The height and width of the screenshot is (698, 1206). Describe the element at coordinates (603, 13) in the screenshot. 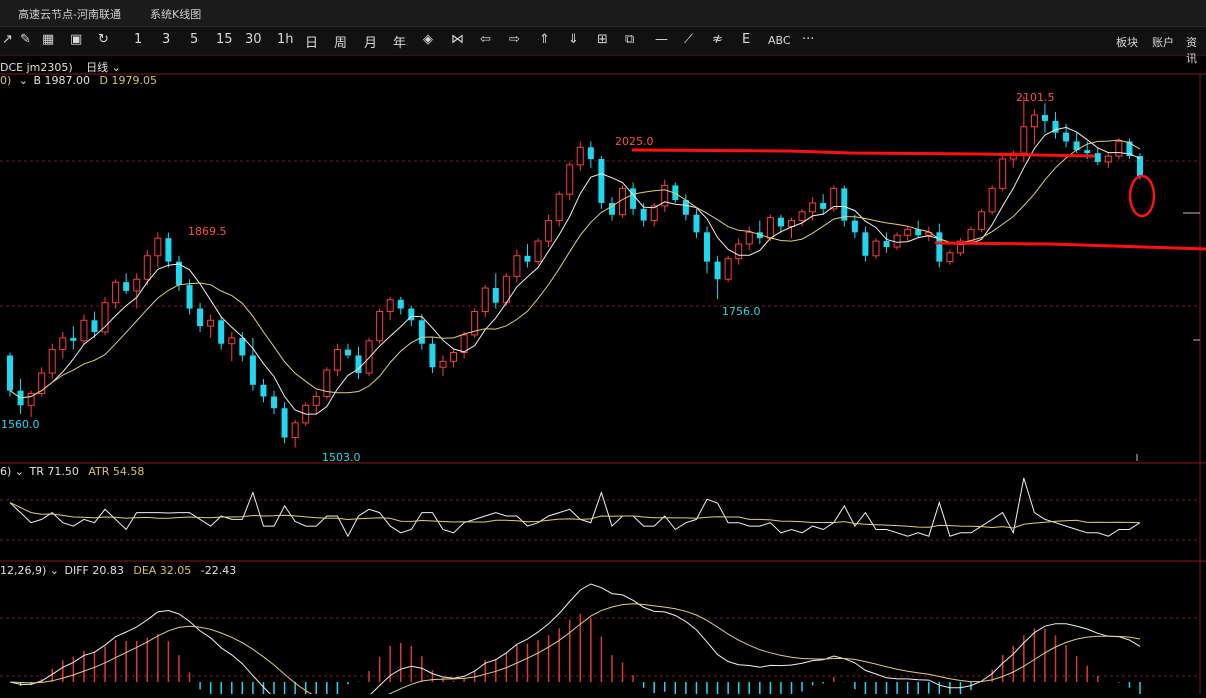

I see `window-titlebar: 高速云节点-河南联通 系统K线图` at that location.